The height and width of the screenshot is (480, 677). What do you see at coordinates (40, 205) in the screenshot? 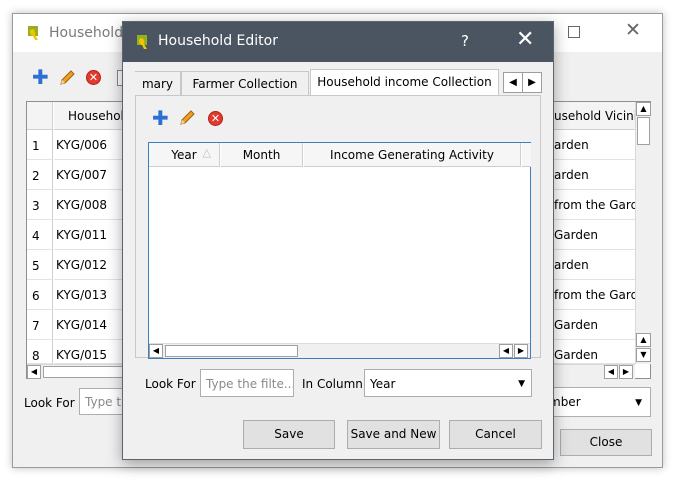
I see `row-number: 3` at bounding box center [40, 205].